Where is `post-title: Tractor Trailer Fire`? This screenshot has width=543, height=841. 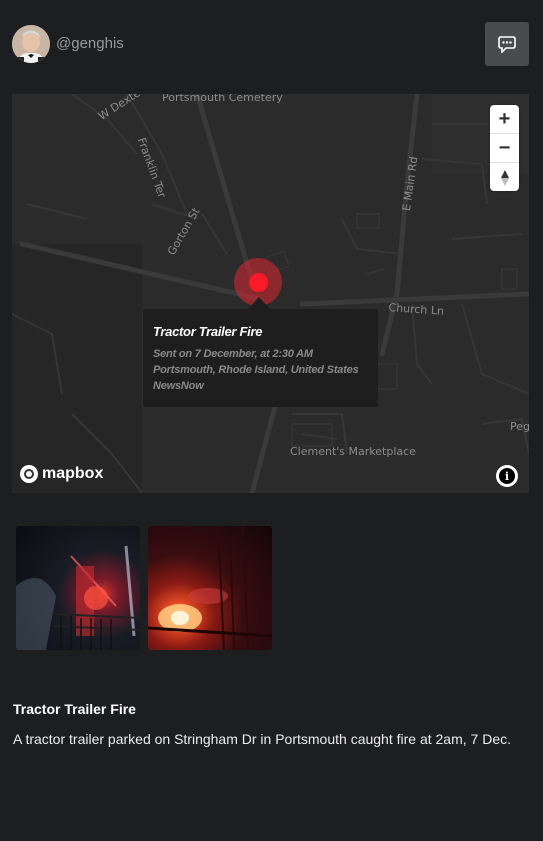 post-title: Tractor Trailer Fire is located at coordinates (74, 709).